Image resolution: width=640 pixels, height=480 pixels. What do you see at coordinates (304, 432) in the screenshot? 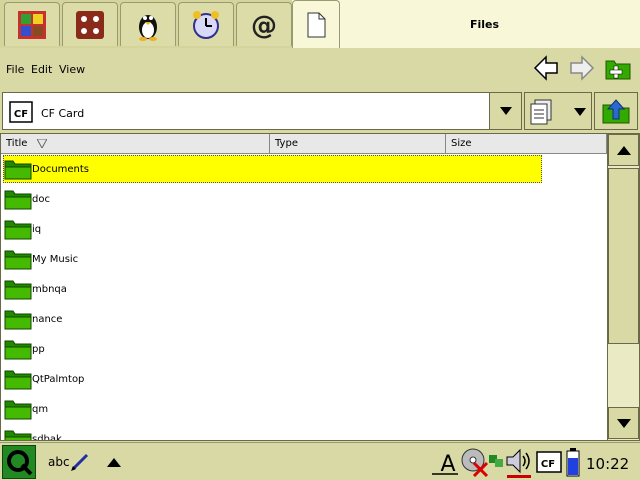
I see `file-row: sdbak` at bounding box center [304, 432].